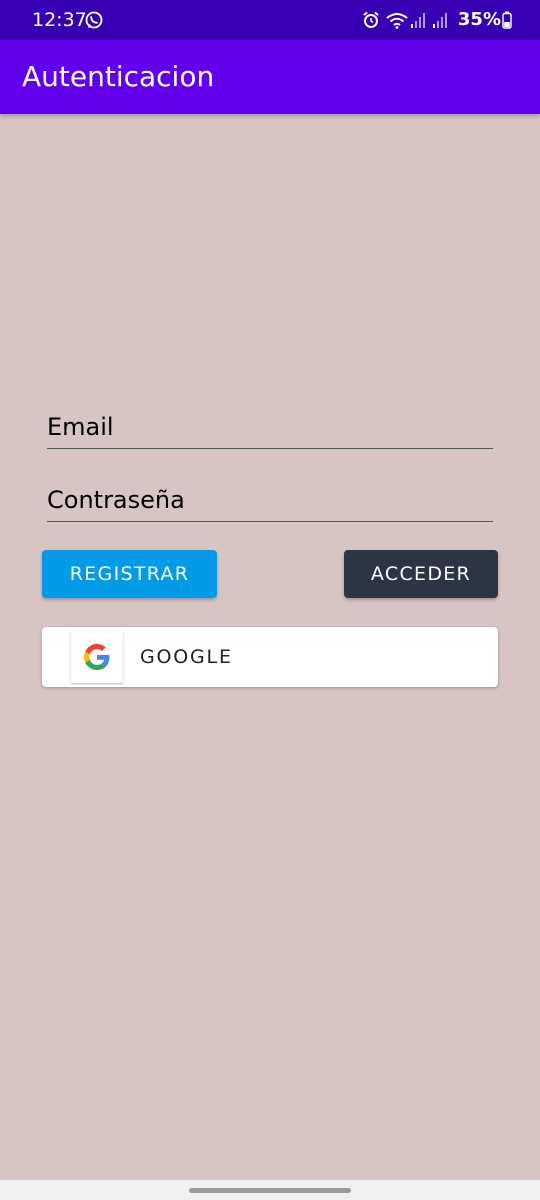 The width and height of the screenshot is (540, 1200). What do you see at coordinates (270, 657) in the screenshot?
I see `google-sign-in-button: GOOGLE` at bounding box center [270, 657].